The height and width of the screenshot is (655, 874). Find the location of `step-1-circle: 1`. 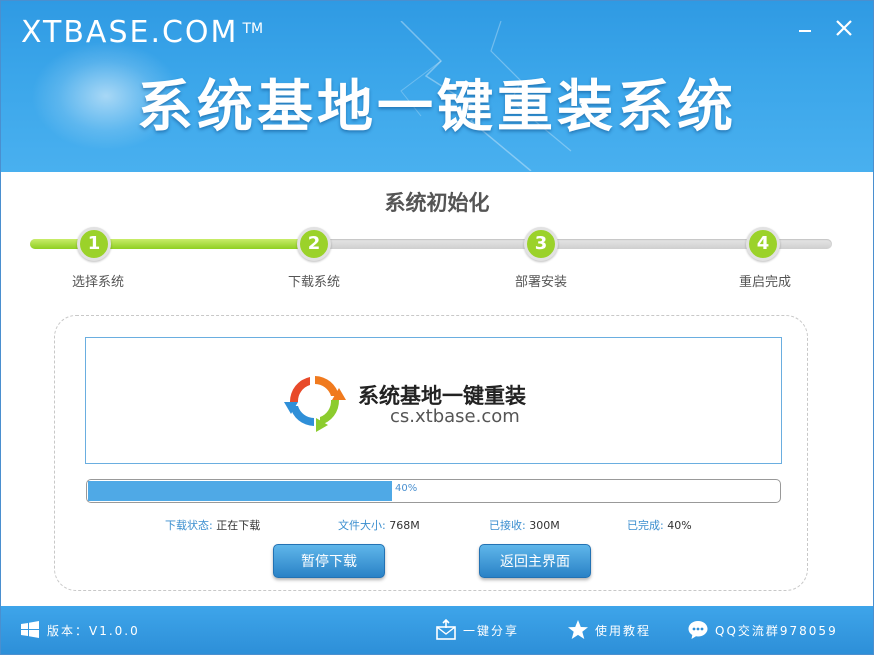

step-1-circle: 1 is located at coordinates (94, 244).